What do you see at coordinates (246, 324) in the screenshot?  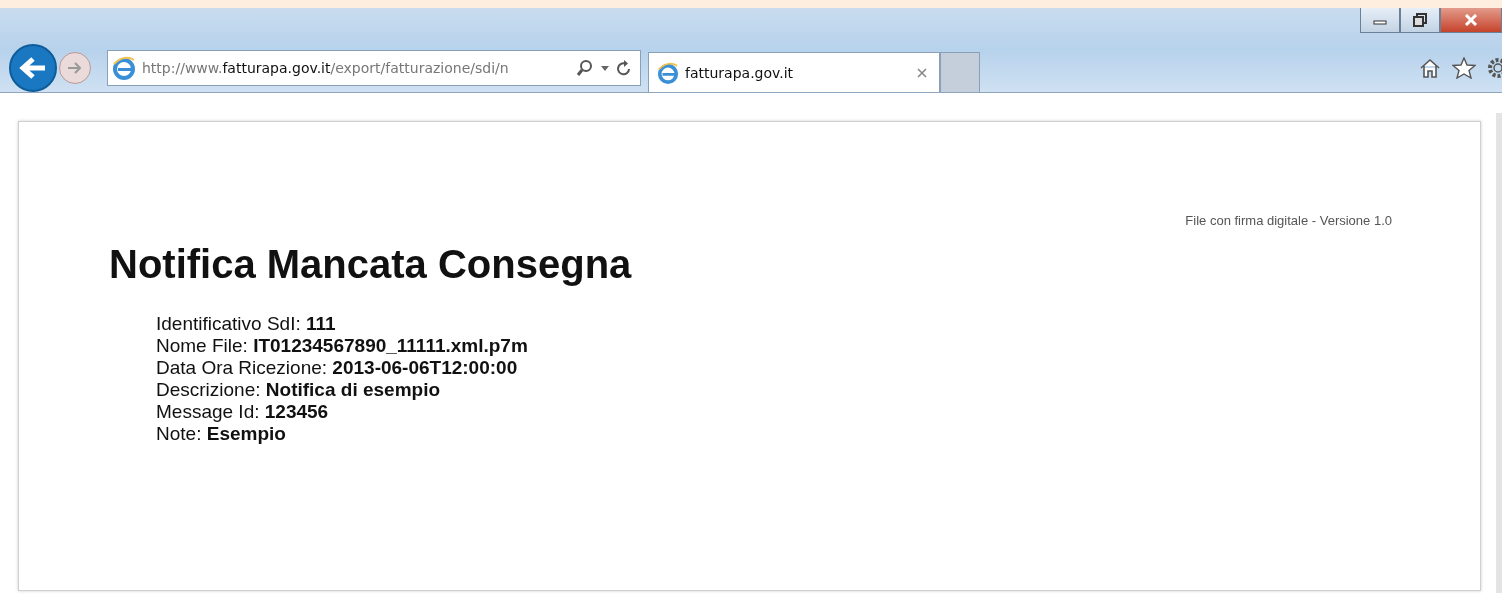 I see `field-line: Identificativo SdI: 111` at bounding box center [246, 324].